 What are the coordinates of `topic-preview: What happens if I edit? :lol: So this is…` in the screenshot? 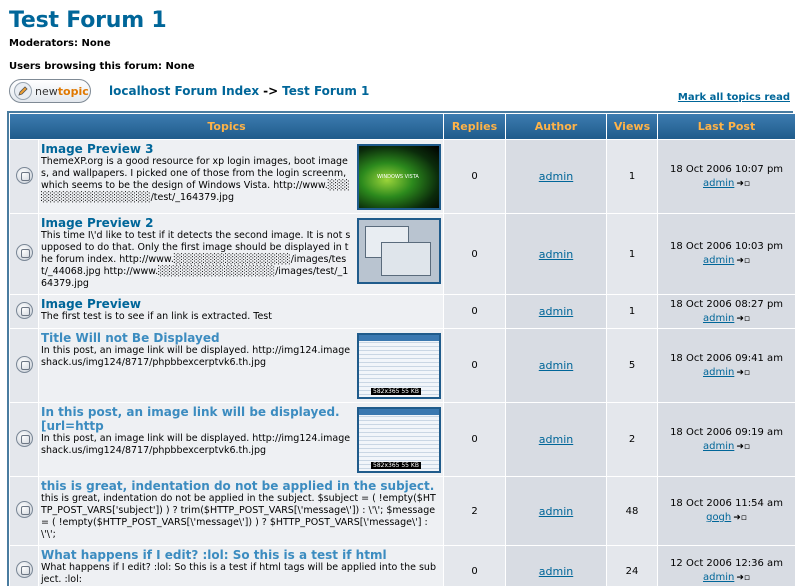 It's located at (238, 573).